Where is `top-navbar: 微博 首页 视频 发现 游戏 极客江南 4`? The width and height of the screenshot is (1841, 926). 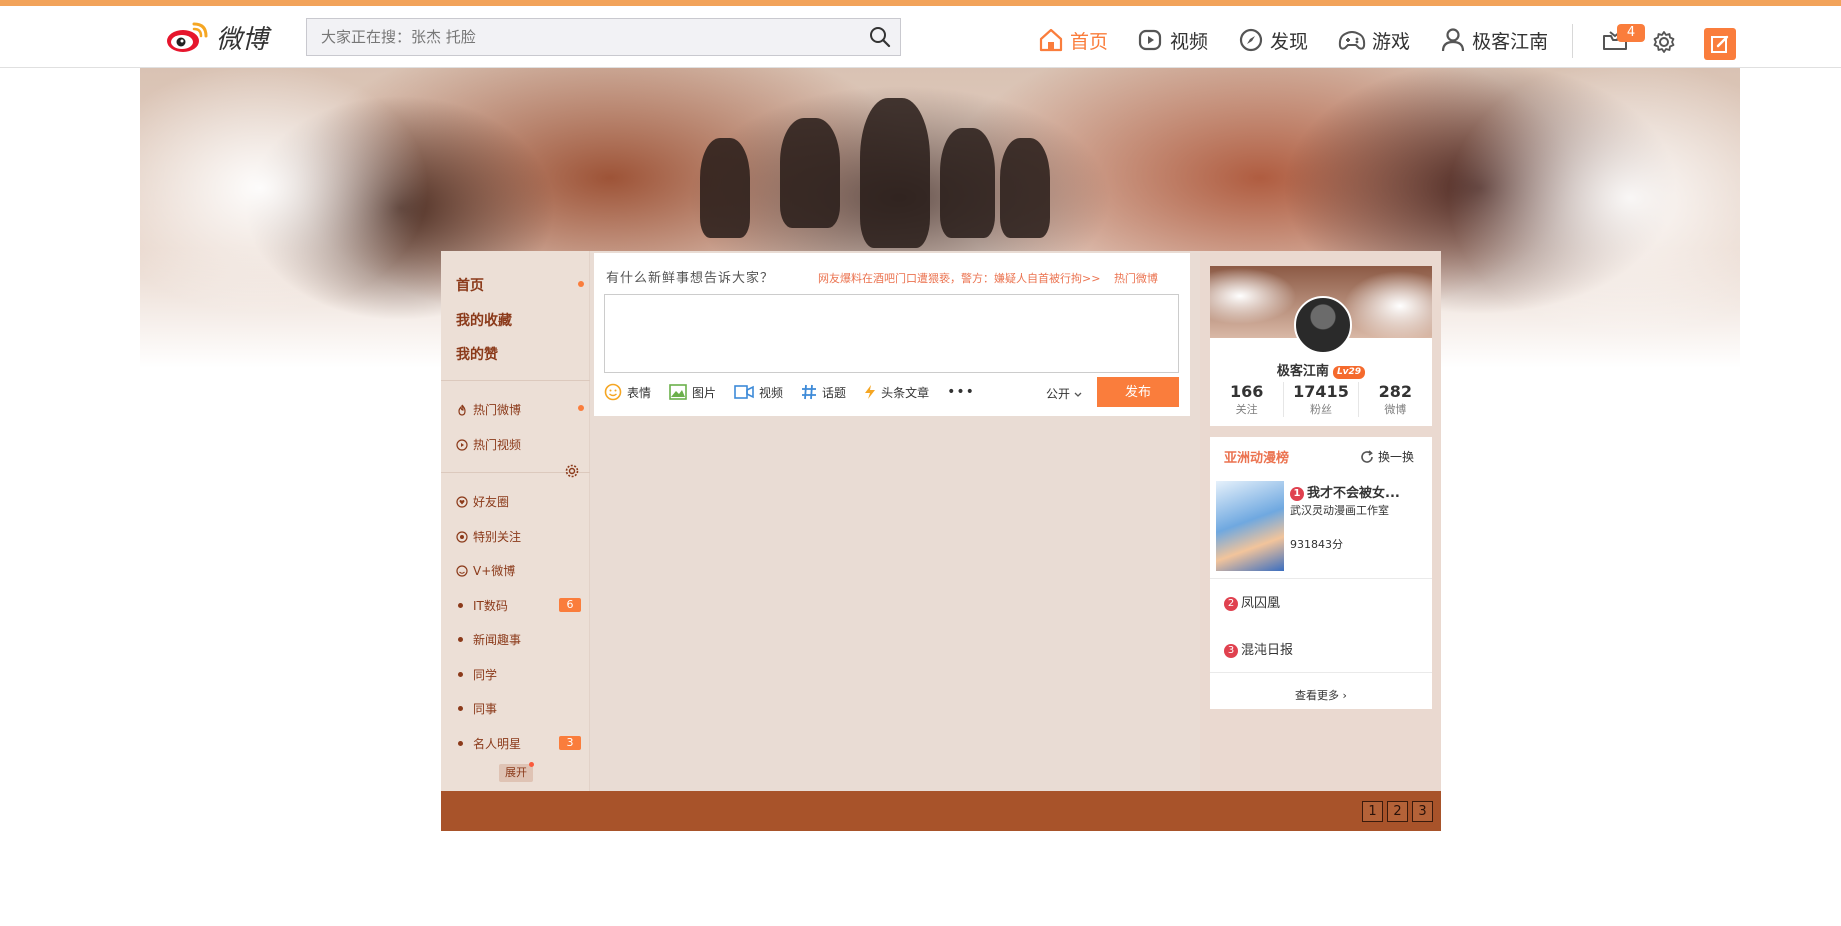 top-navbar: 微博 首页 视频 发现 游戏 极客江南 4 is located at coordinates (920, 37).